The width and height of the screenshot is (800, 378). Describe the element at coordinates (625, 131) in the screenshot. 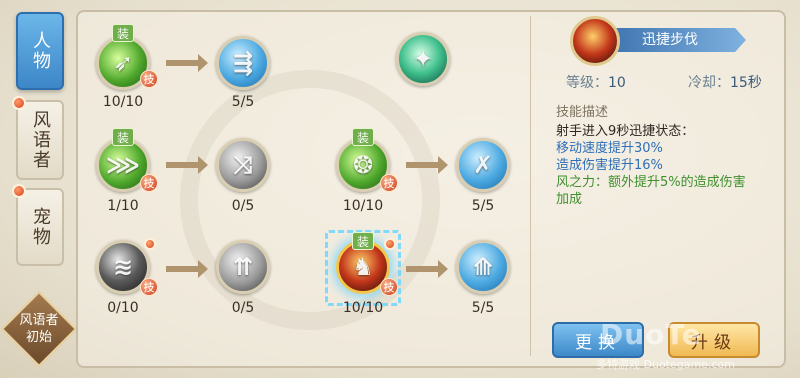

I see `desc-line: 射手进入9秒迅捷状态：` at that location.